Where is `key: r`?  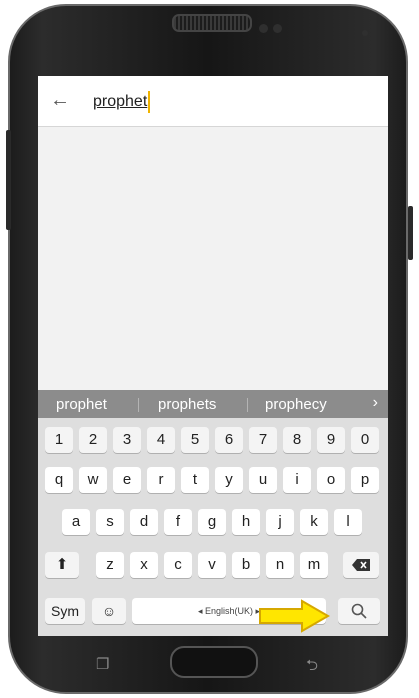 key: r is located at coordinates (161, 480).